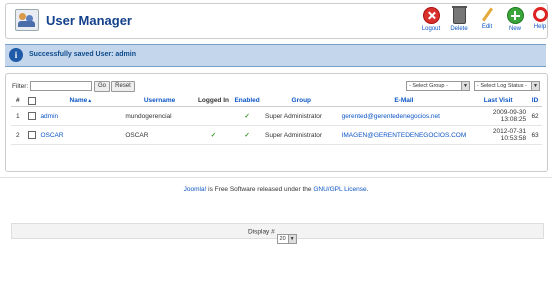 This screenshot has width=552, height=302. What do you see at coordinates (159, 101) in the screenshot?
I see `col-username: Username` at bounding box center [159, 101].